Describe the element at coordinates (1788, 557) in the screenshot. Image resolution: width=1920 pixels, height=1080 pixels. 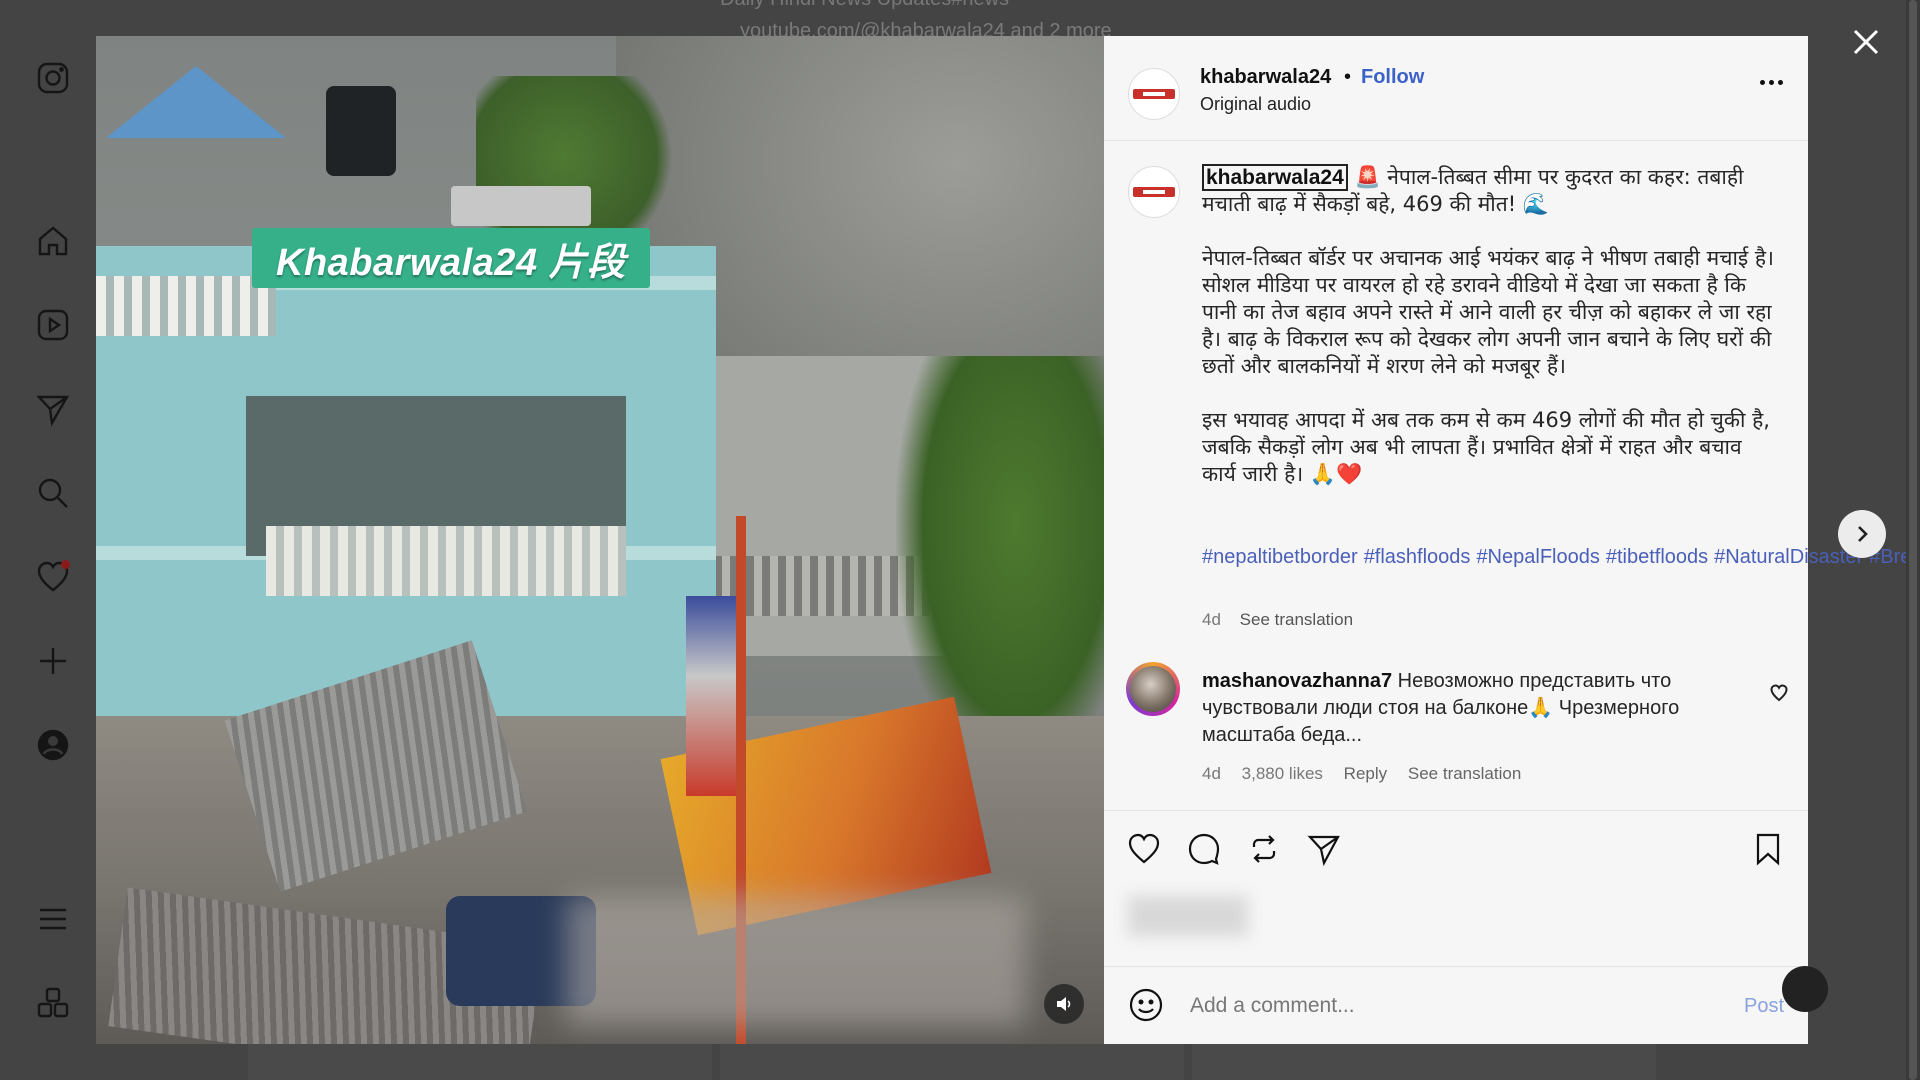
I see `hashtag-link: #NaturalDisaster` at that location.